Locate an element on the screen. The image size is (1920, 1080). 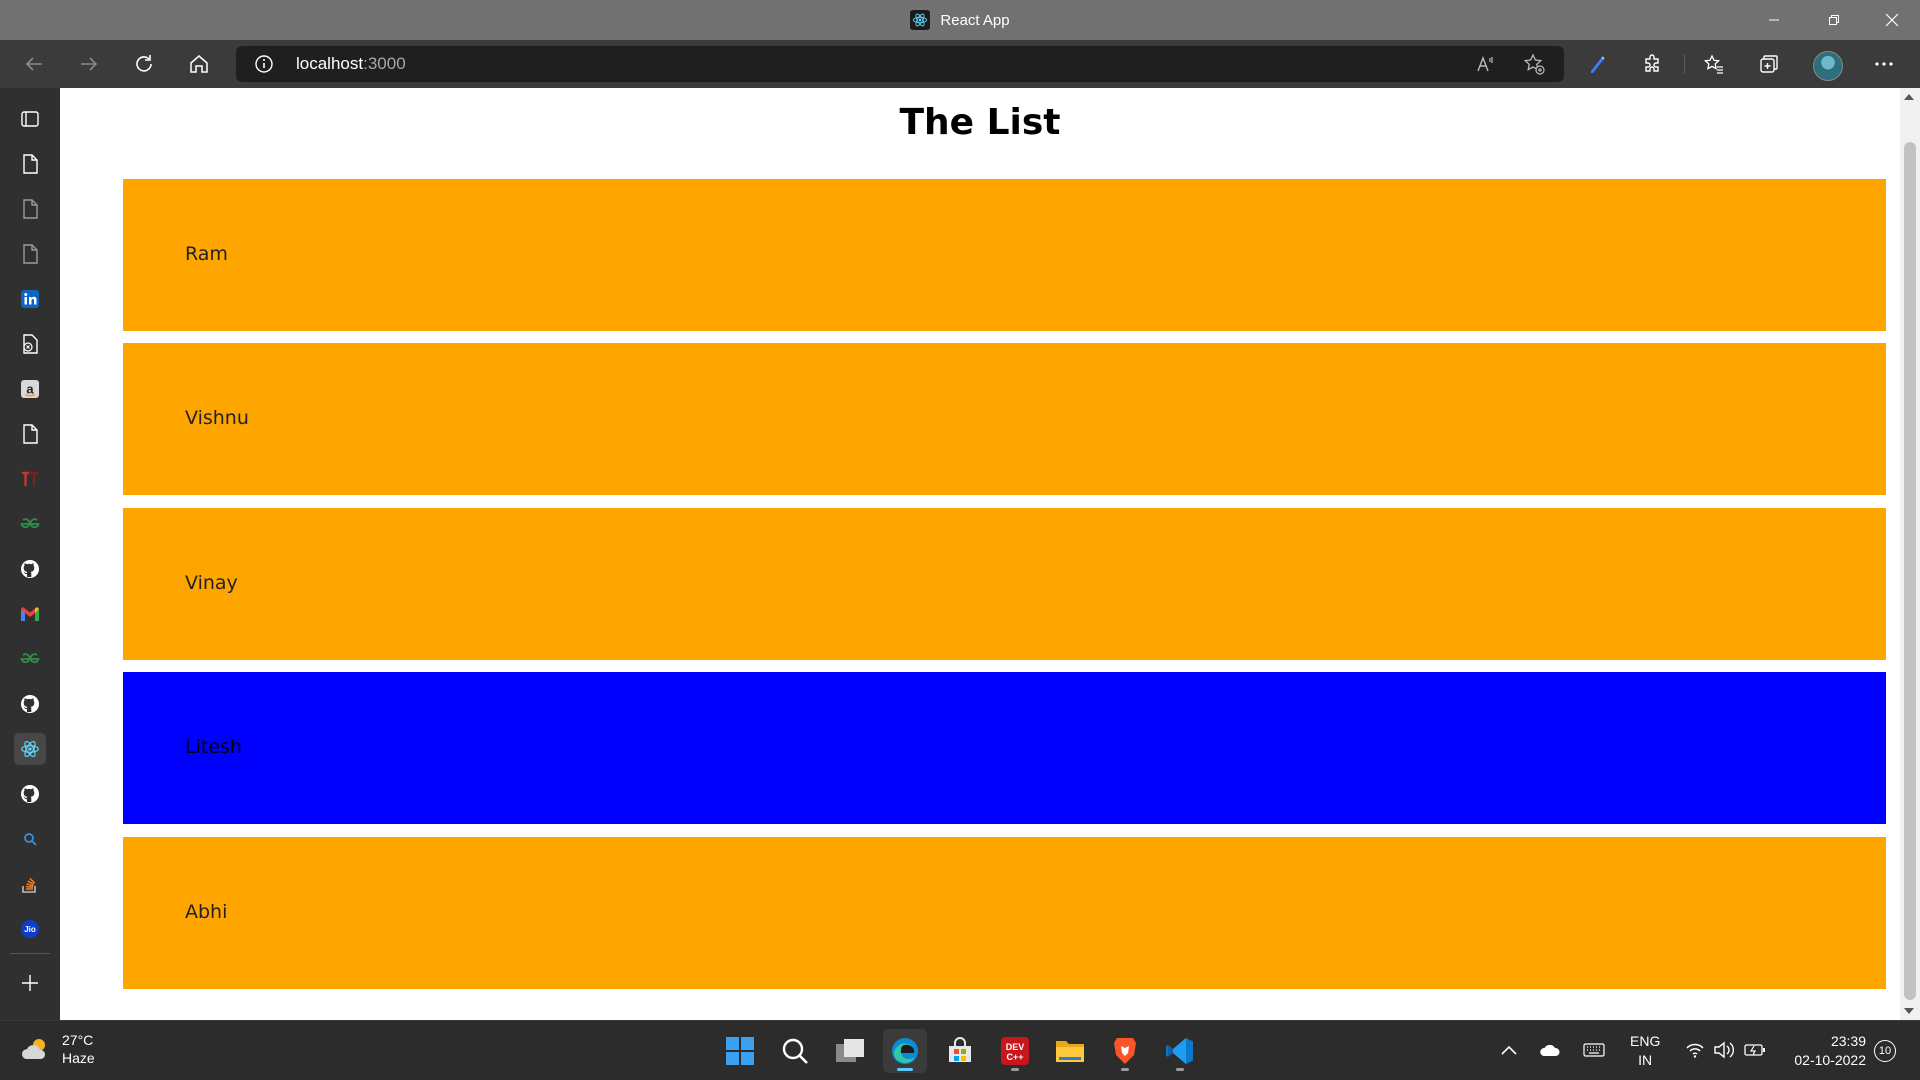
extensions-icon is located at coordinates (1653, 64).